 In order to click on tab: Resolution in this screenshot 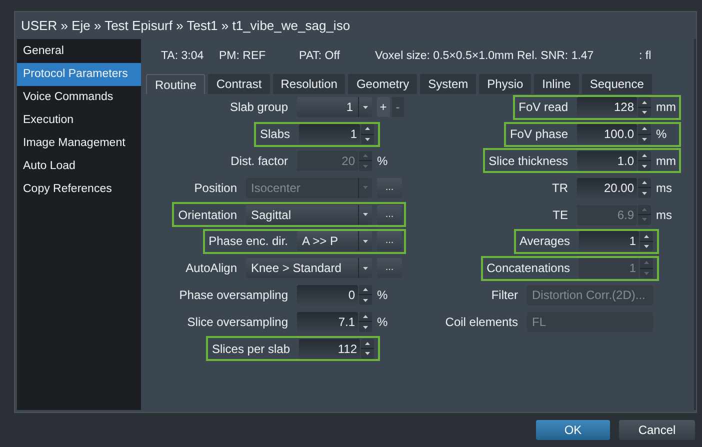, I will do `click(309, 84)`.